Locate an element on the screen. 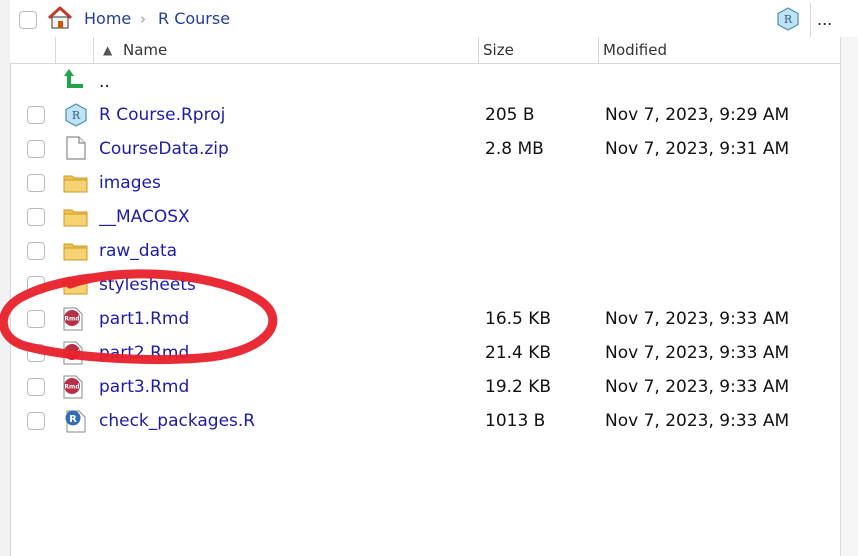  column-name-header: Name is located at coordinates (145, 50).